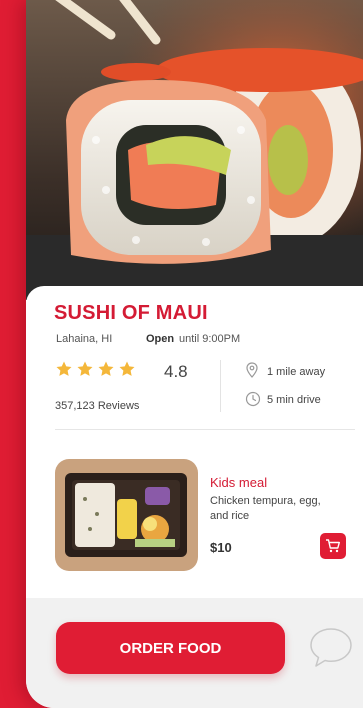 The width and height of the screenshot is (363, 708). I want to click on location-pin-icon, so click(252, 370).